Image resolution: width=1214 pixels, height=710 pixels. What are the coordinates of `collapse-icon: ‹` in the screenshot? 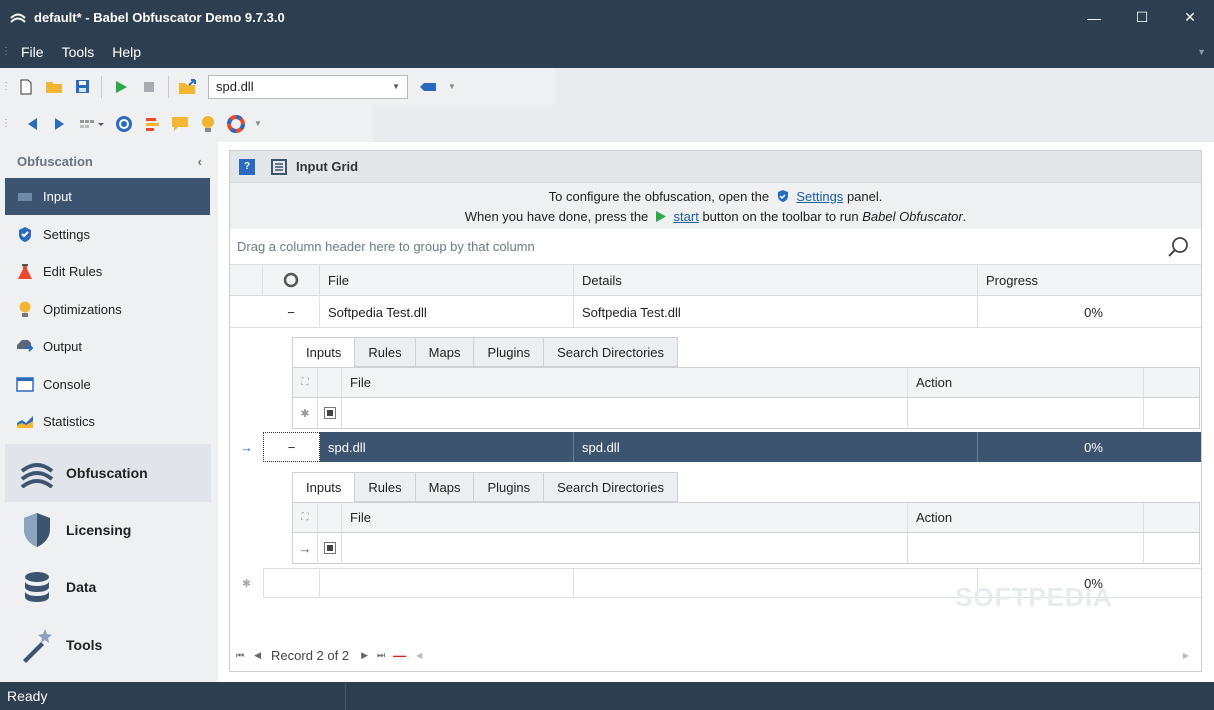 It's located at (200, 161).